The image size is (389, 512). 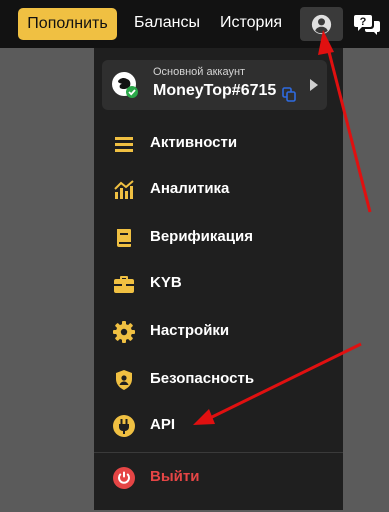 What do you see at coordinates (167, 23) in the screenshot?
I see `nav-balances: Балансы` at bounding box center [167, 23].